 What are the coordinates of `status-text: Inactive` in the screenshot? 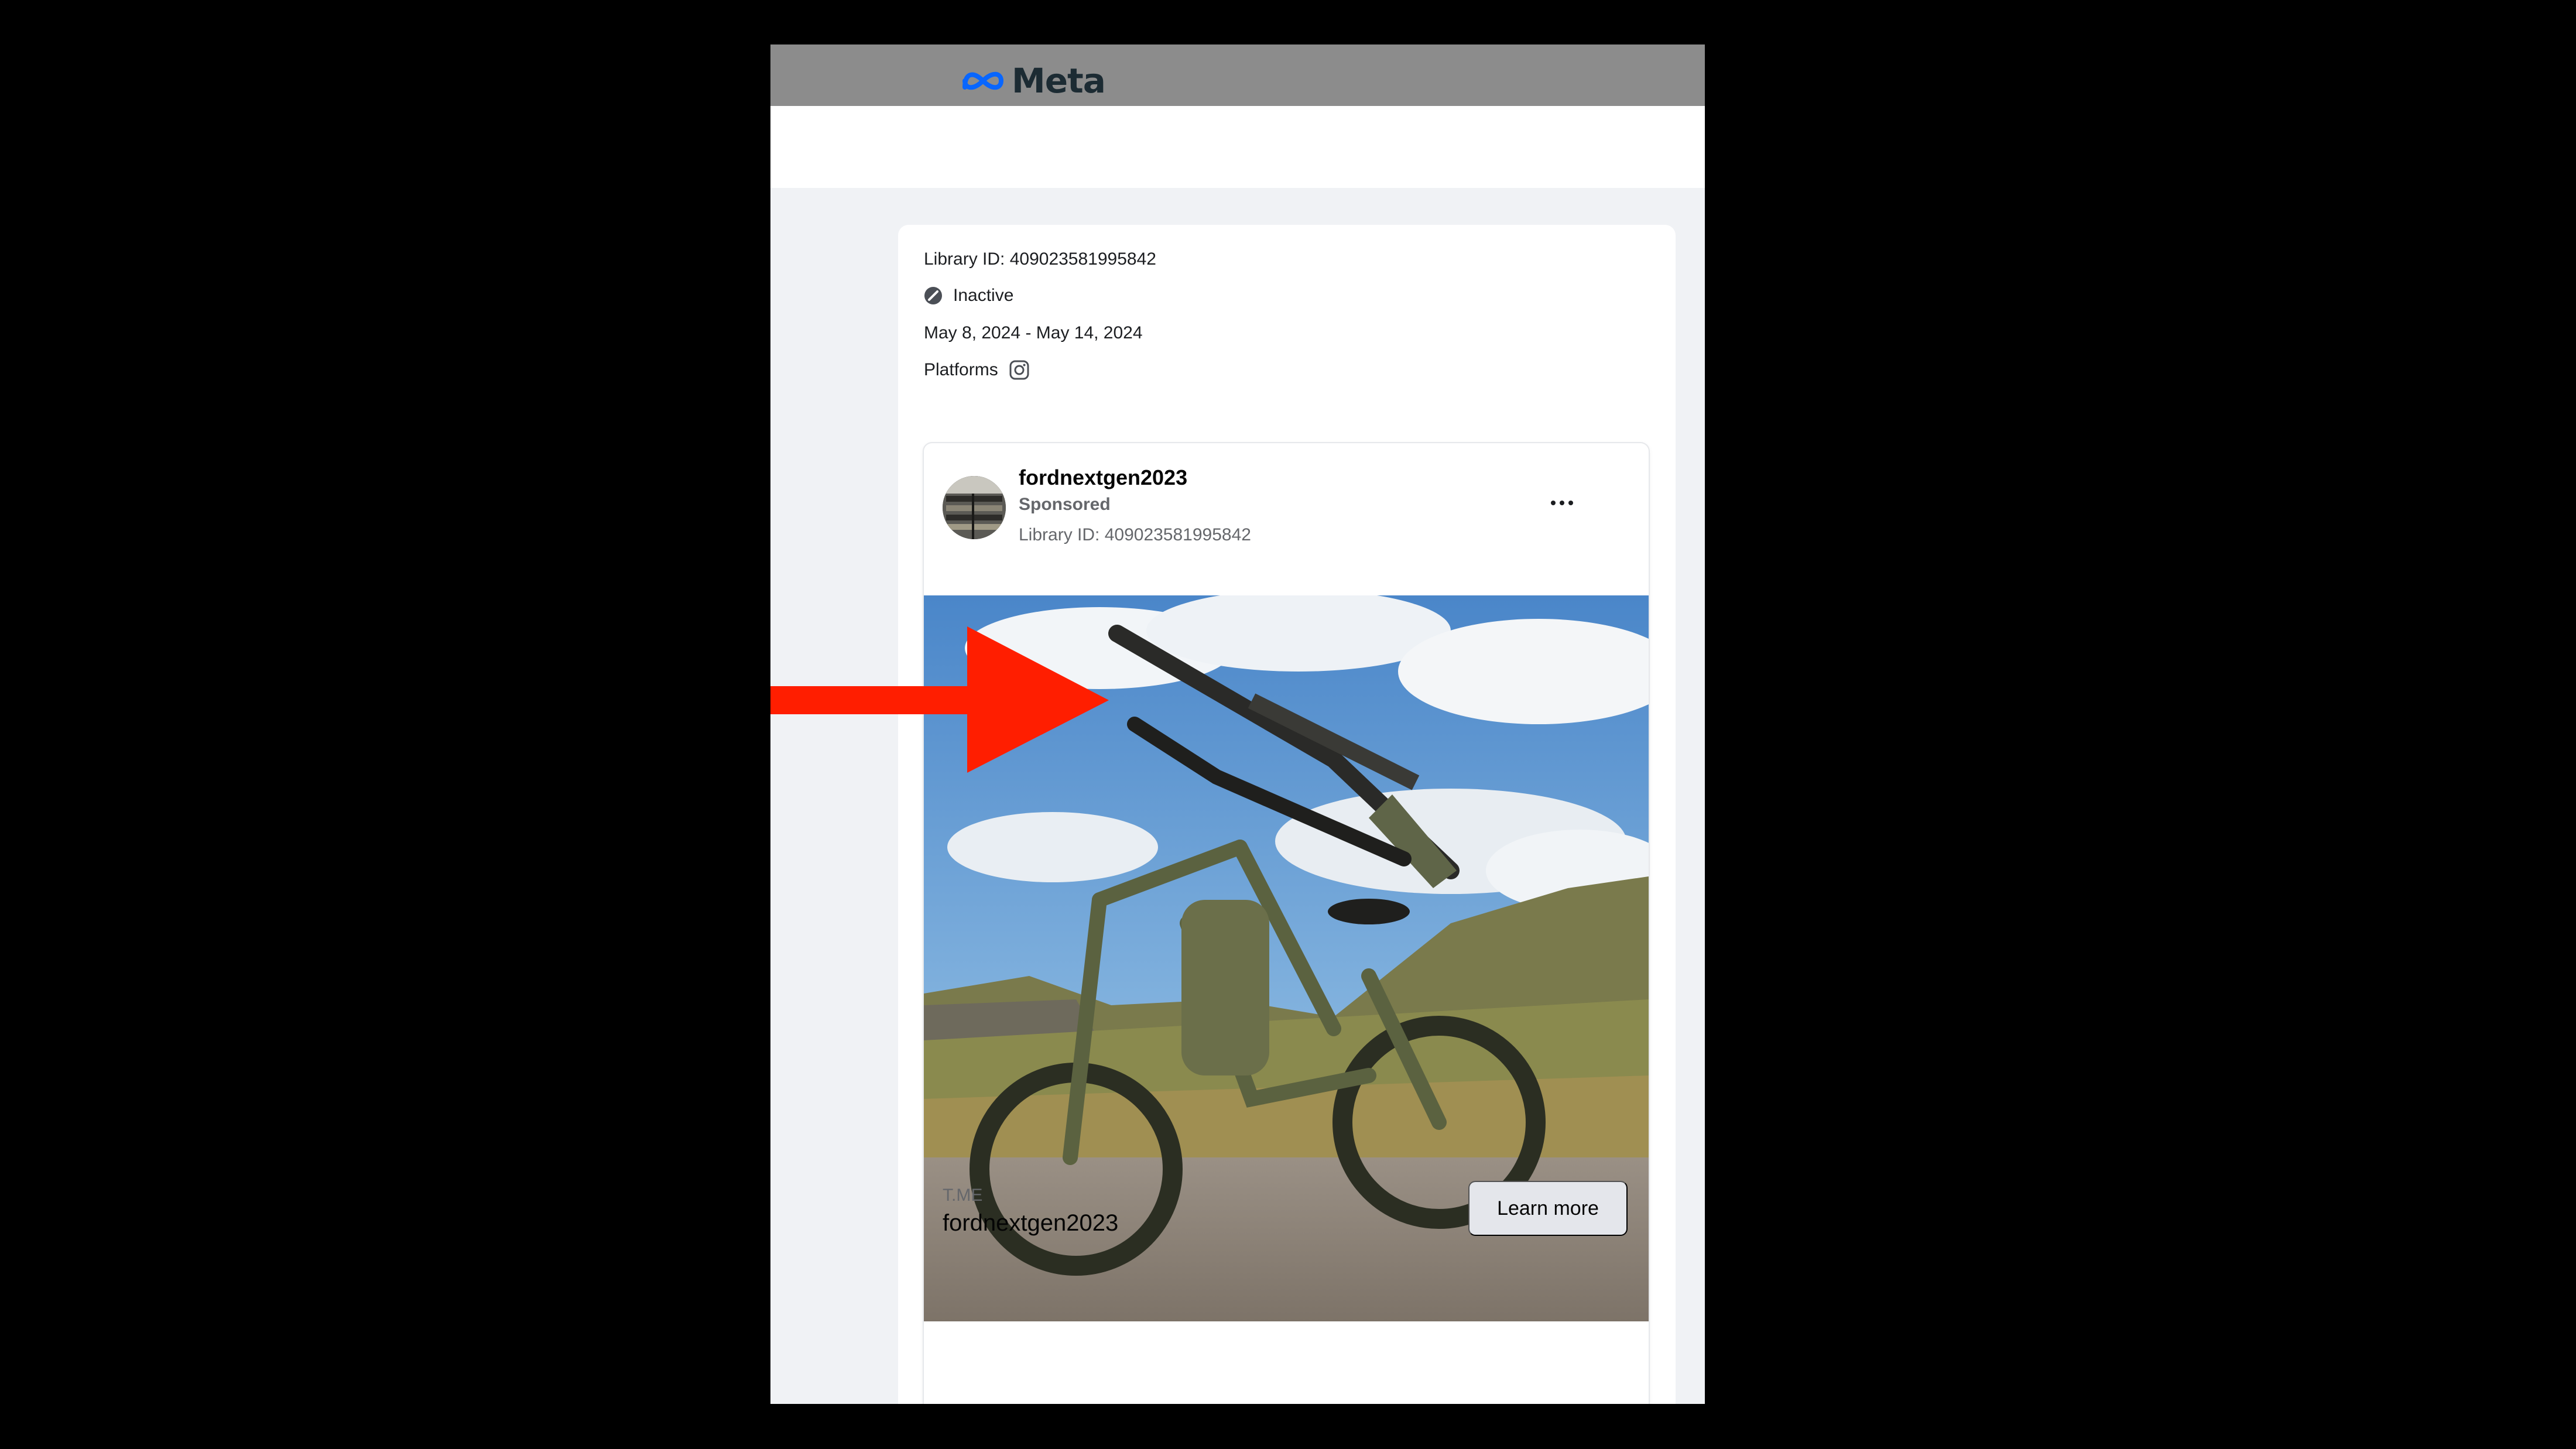 It's located at (983, 295).